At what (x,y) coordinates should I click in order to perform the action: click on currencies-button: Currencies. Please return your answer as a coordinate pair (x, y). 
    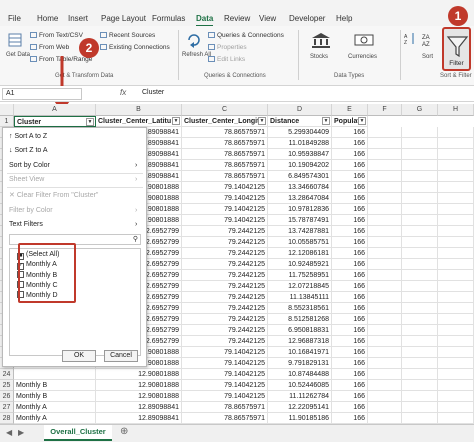
    Looking at the image, I should click on (364, 50).